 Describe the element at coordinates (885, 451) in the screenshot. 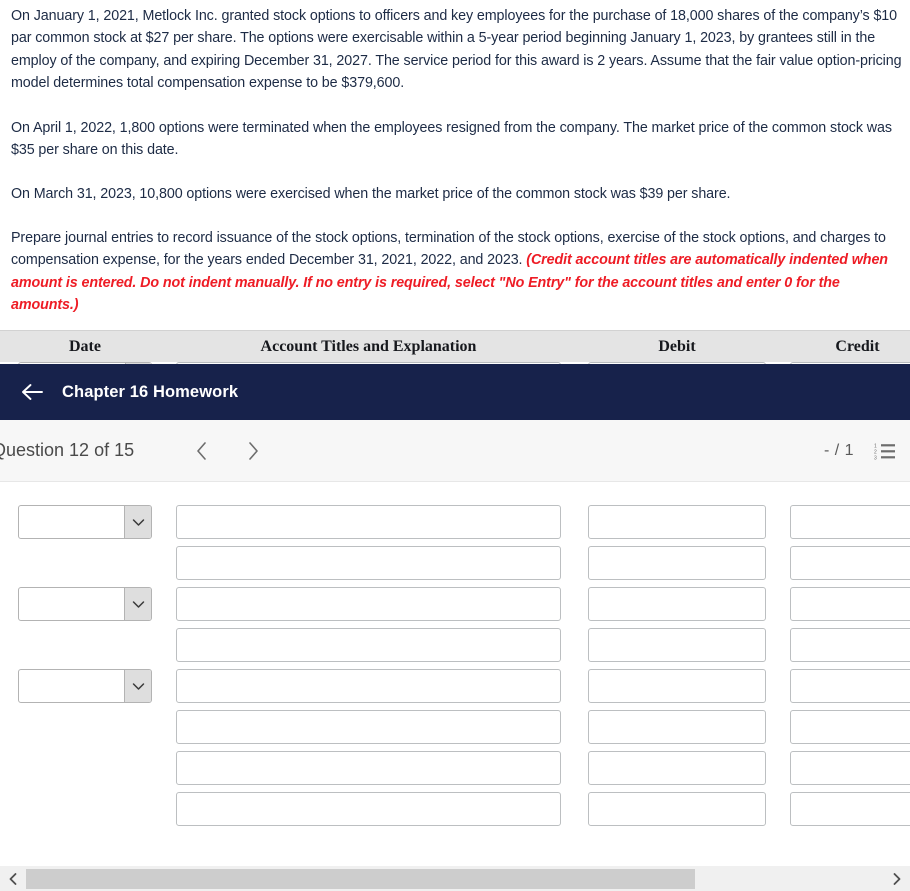

I see `numbered-list-icon: 1 2 3` at that location.